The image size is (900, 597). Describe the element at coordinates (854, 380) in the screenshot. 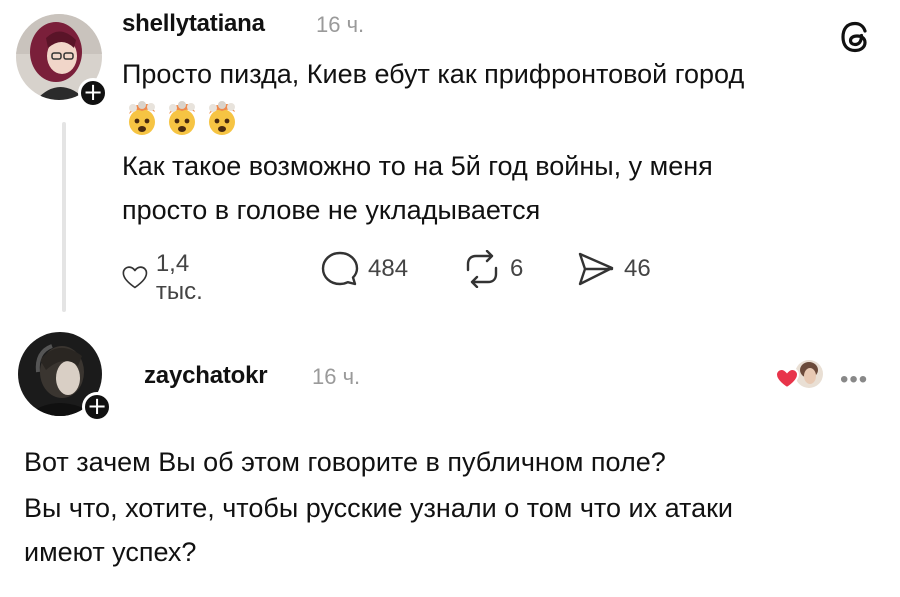

I see `more-options-button: •••` at that location.